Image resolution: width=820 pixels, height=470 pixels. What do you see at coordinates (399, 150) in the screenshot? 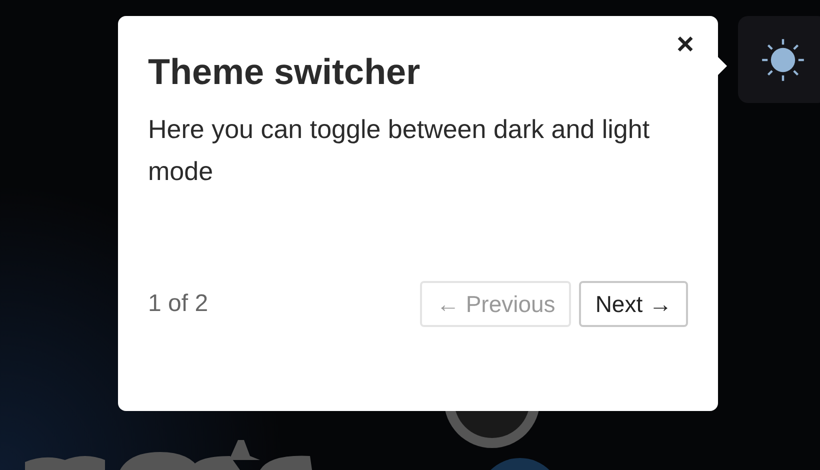
I see `popover-description: Here you can toggle between dark and light mode` at bounding box center [399, 150].